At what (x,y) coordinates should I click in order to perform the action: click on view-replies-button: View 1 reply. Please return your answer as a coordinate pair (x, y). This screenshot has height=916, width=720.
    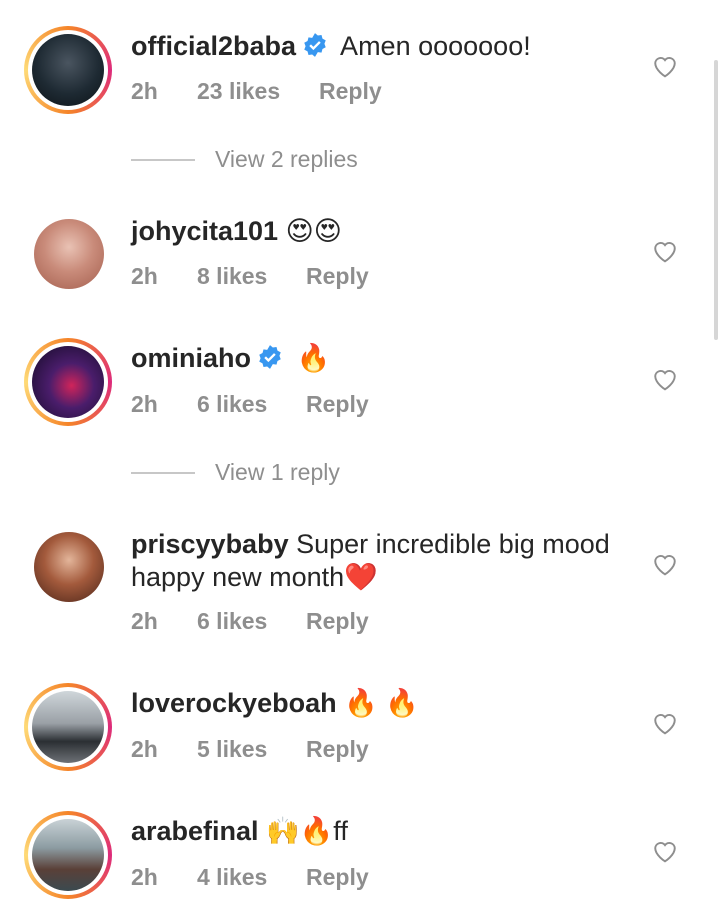
    Looking at the image, I should click on (235, 472).